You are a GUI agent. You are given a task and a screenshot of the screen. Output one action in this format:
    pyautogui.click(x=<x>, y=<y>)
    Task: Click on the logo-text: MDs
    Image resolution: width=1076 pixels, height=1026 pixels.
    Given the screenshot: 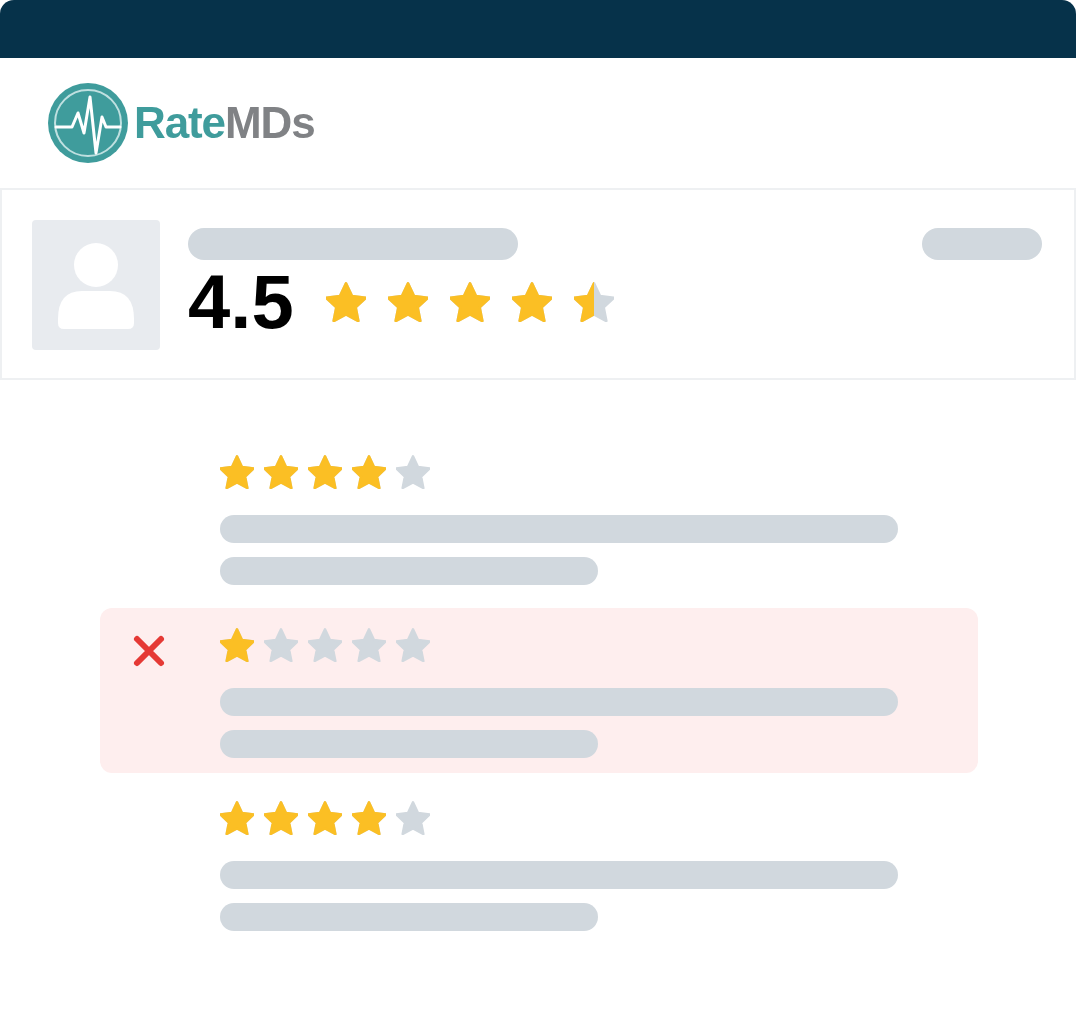 What is the action you would take?
    pyautogui.click(x=270, y=123)
    